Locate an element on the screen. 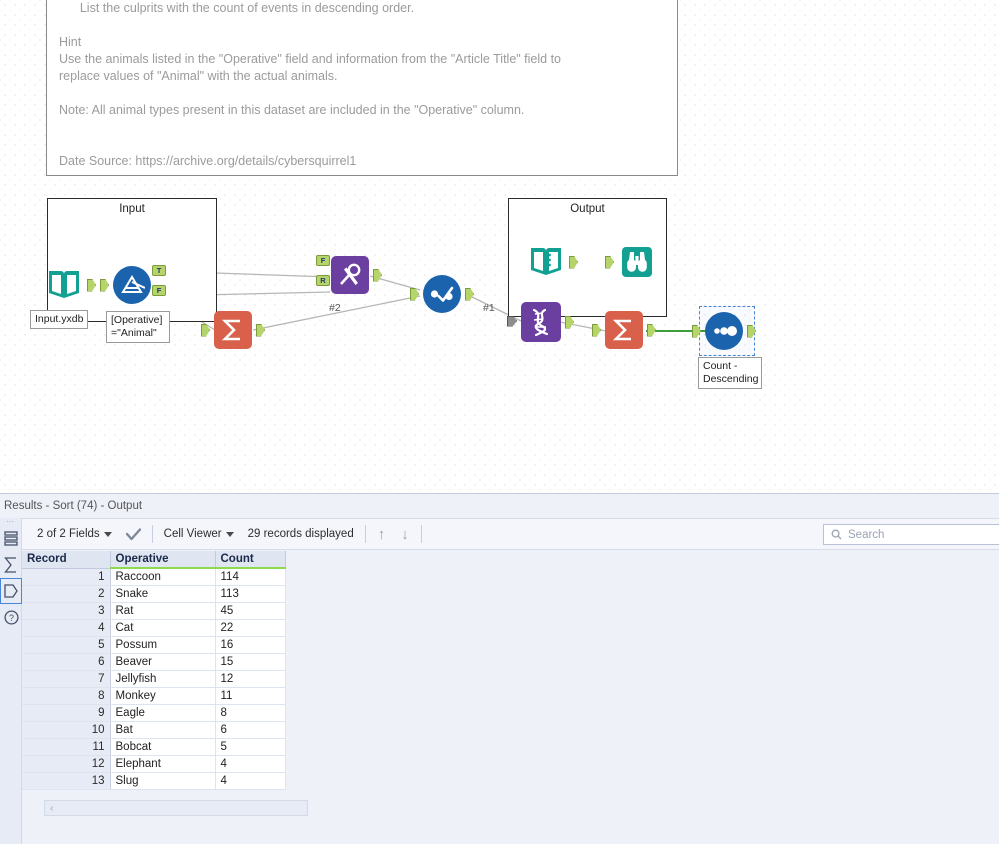  sigma-icon is located at coordinates (233, 330).